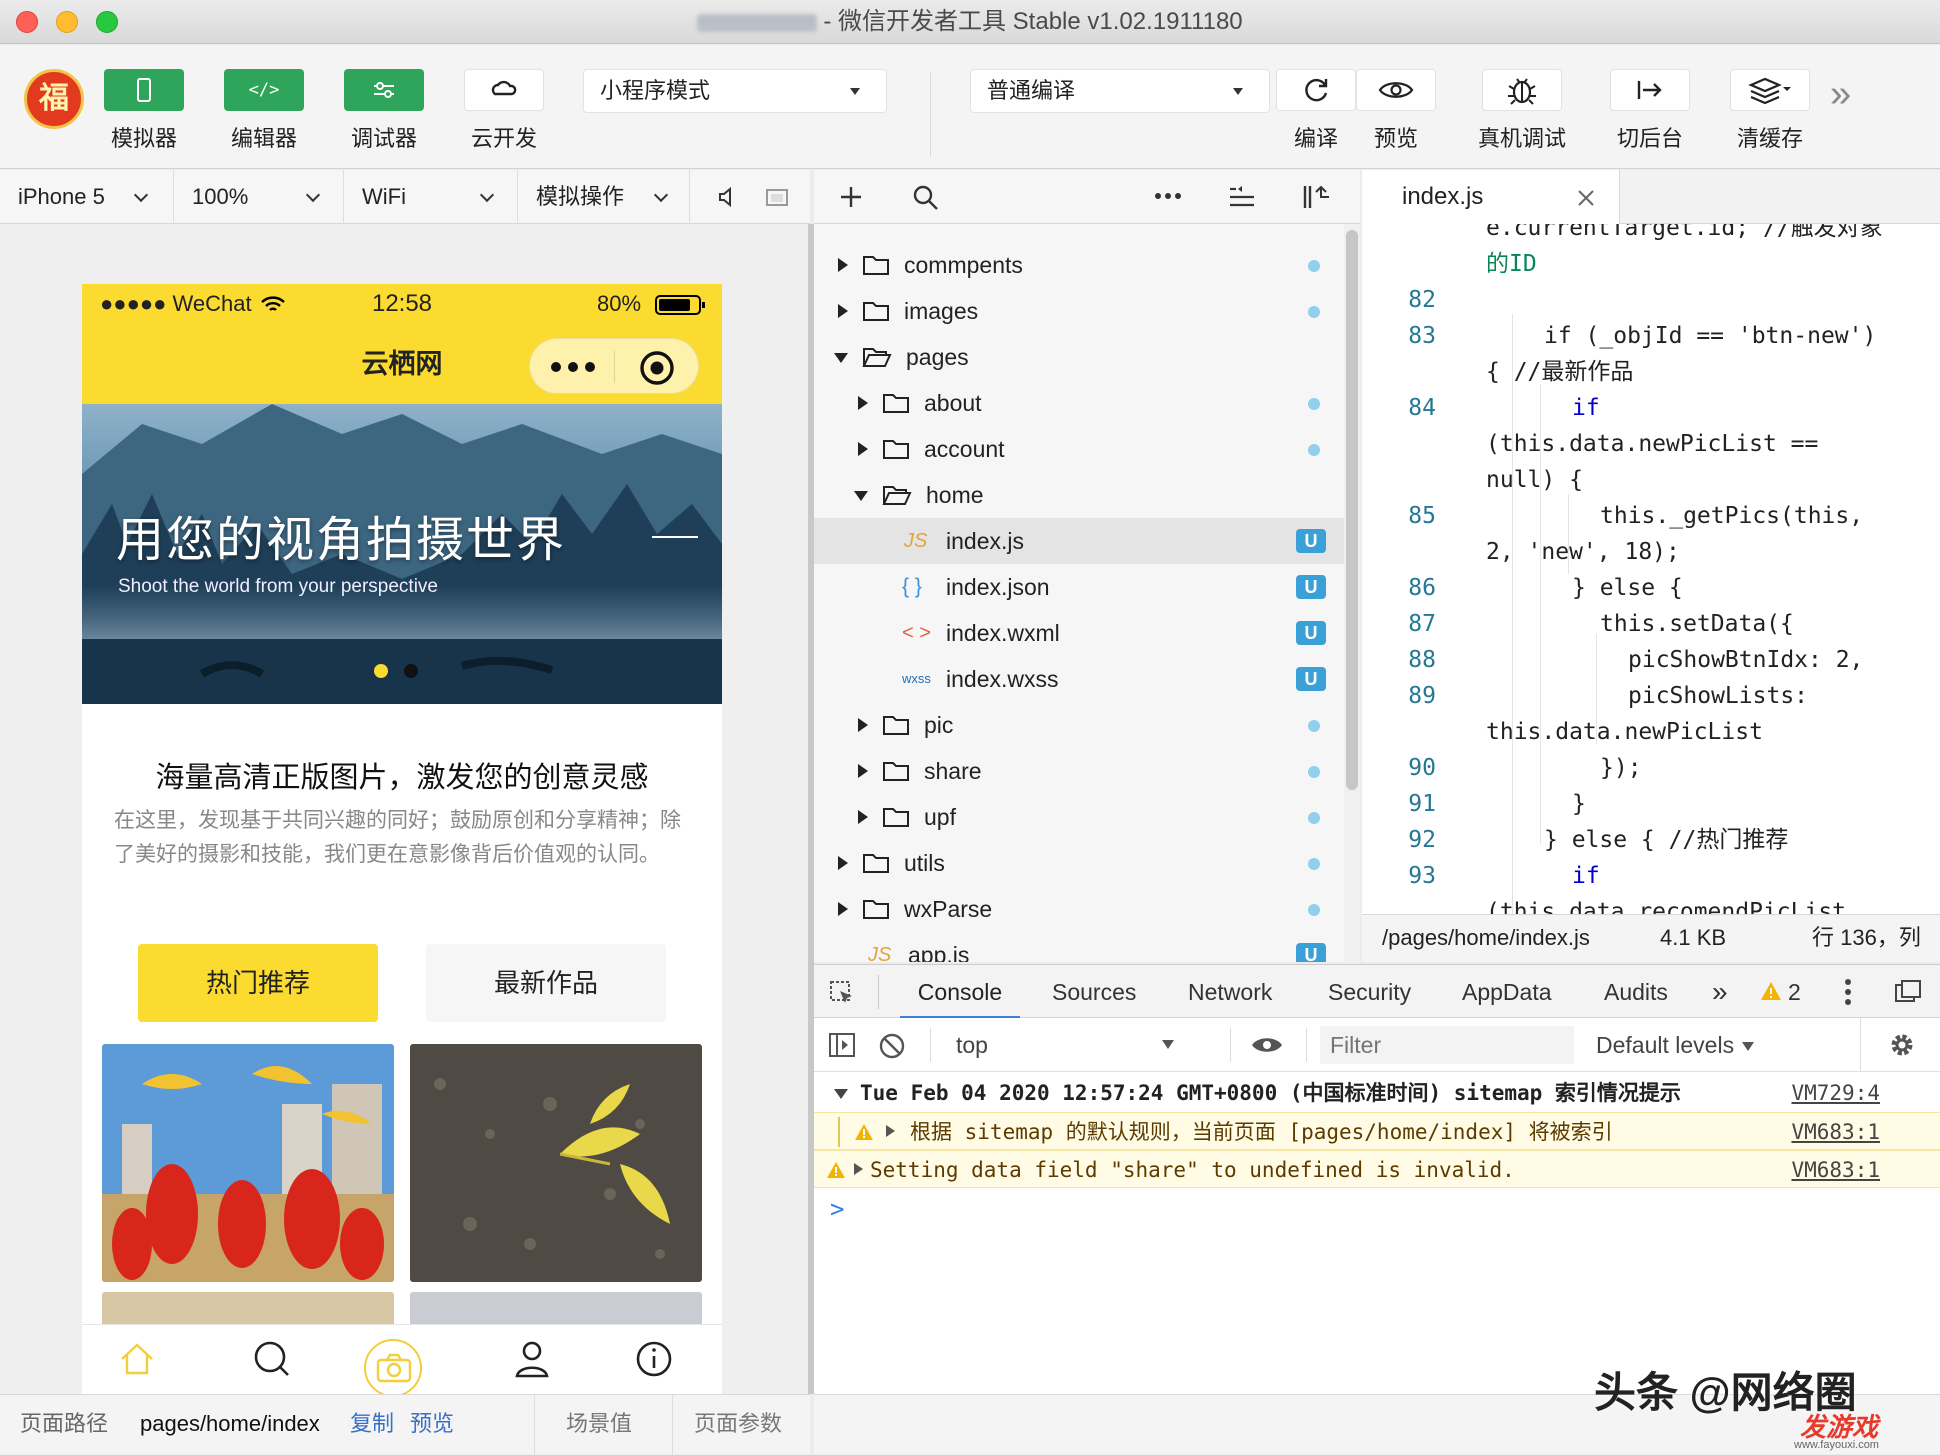  I want to click on zoom-select: 100%, so click(259, 197).